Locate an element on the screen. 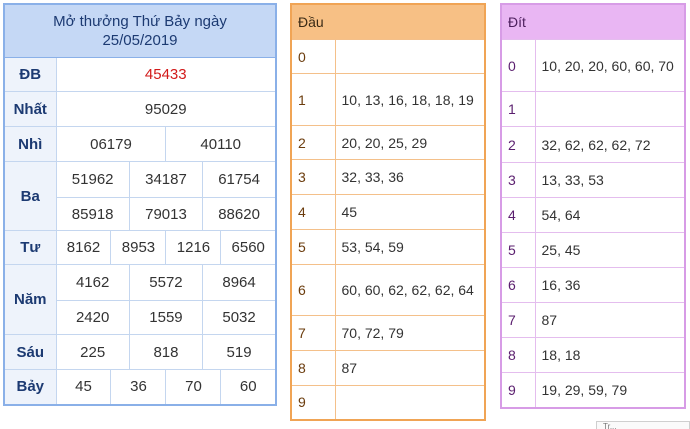 The height and width of the screenshot is (429, 690). prize-value-nam: 5032 is located at coordinates (239, 317).